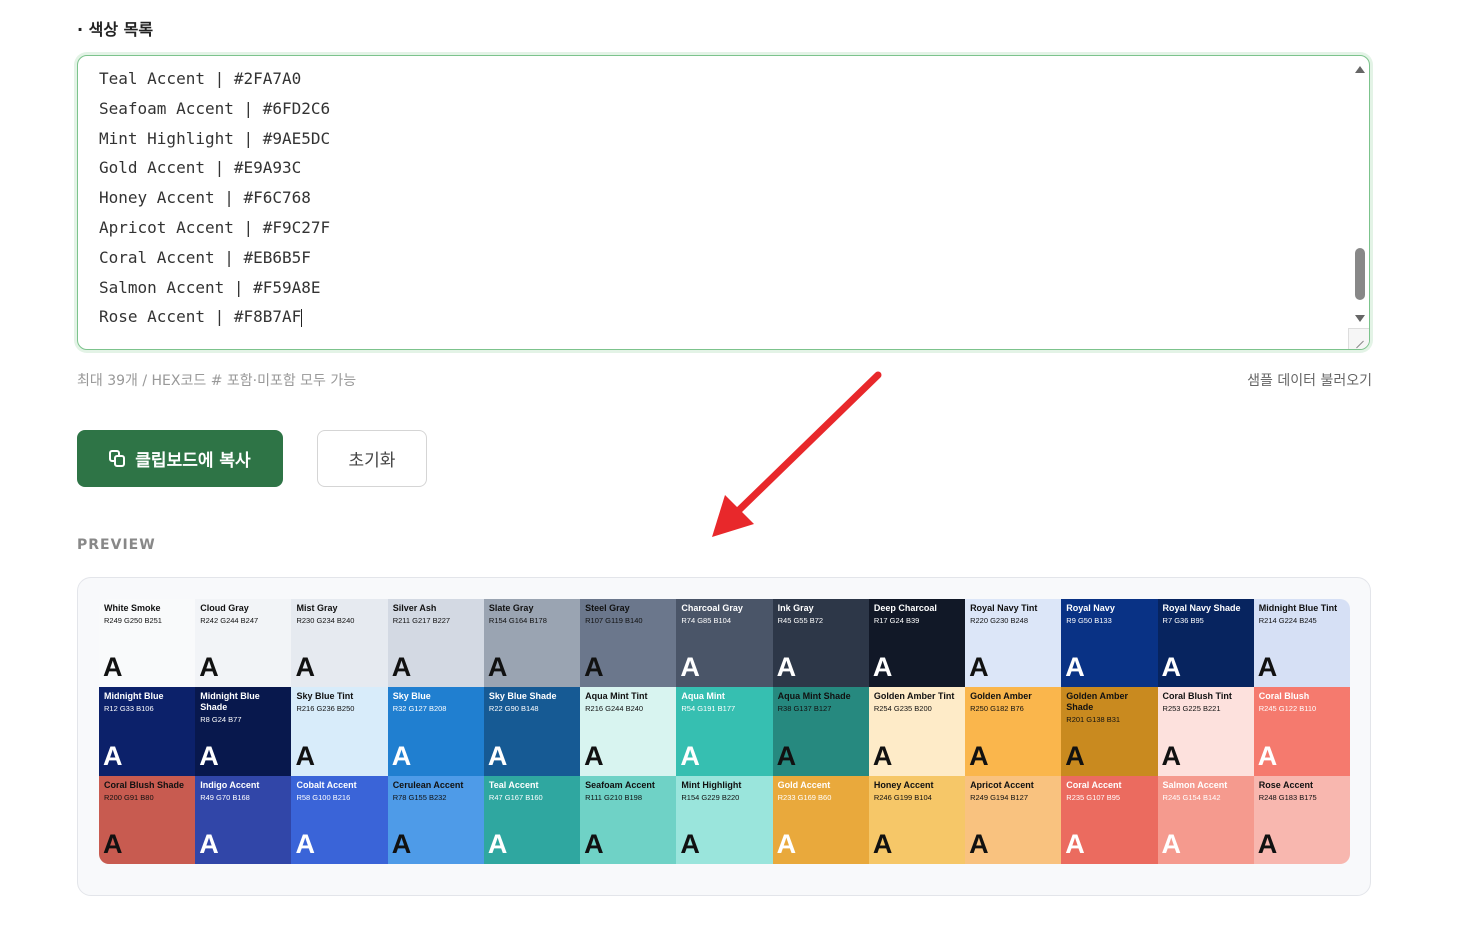 This screenshot has height=925, width=1464. What do you see at coordinates (435, 643) in the screenshot?
I see `color-swatch: Silver Ash R211 G217 B227 A` at bounding box center [435, 643].